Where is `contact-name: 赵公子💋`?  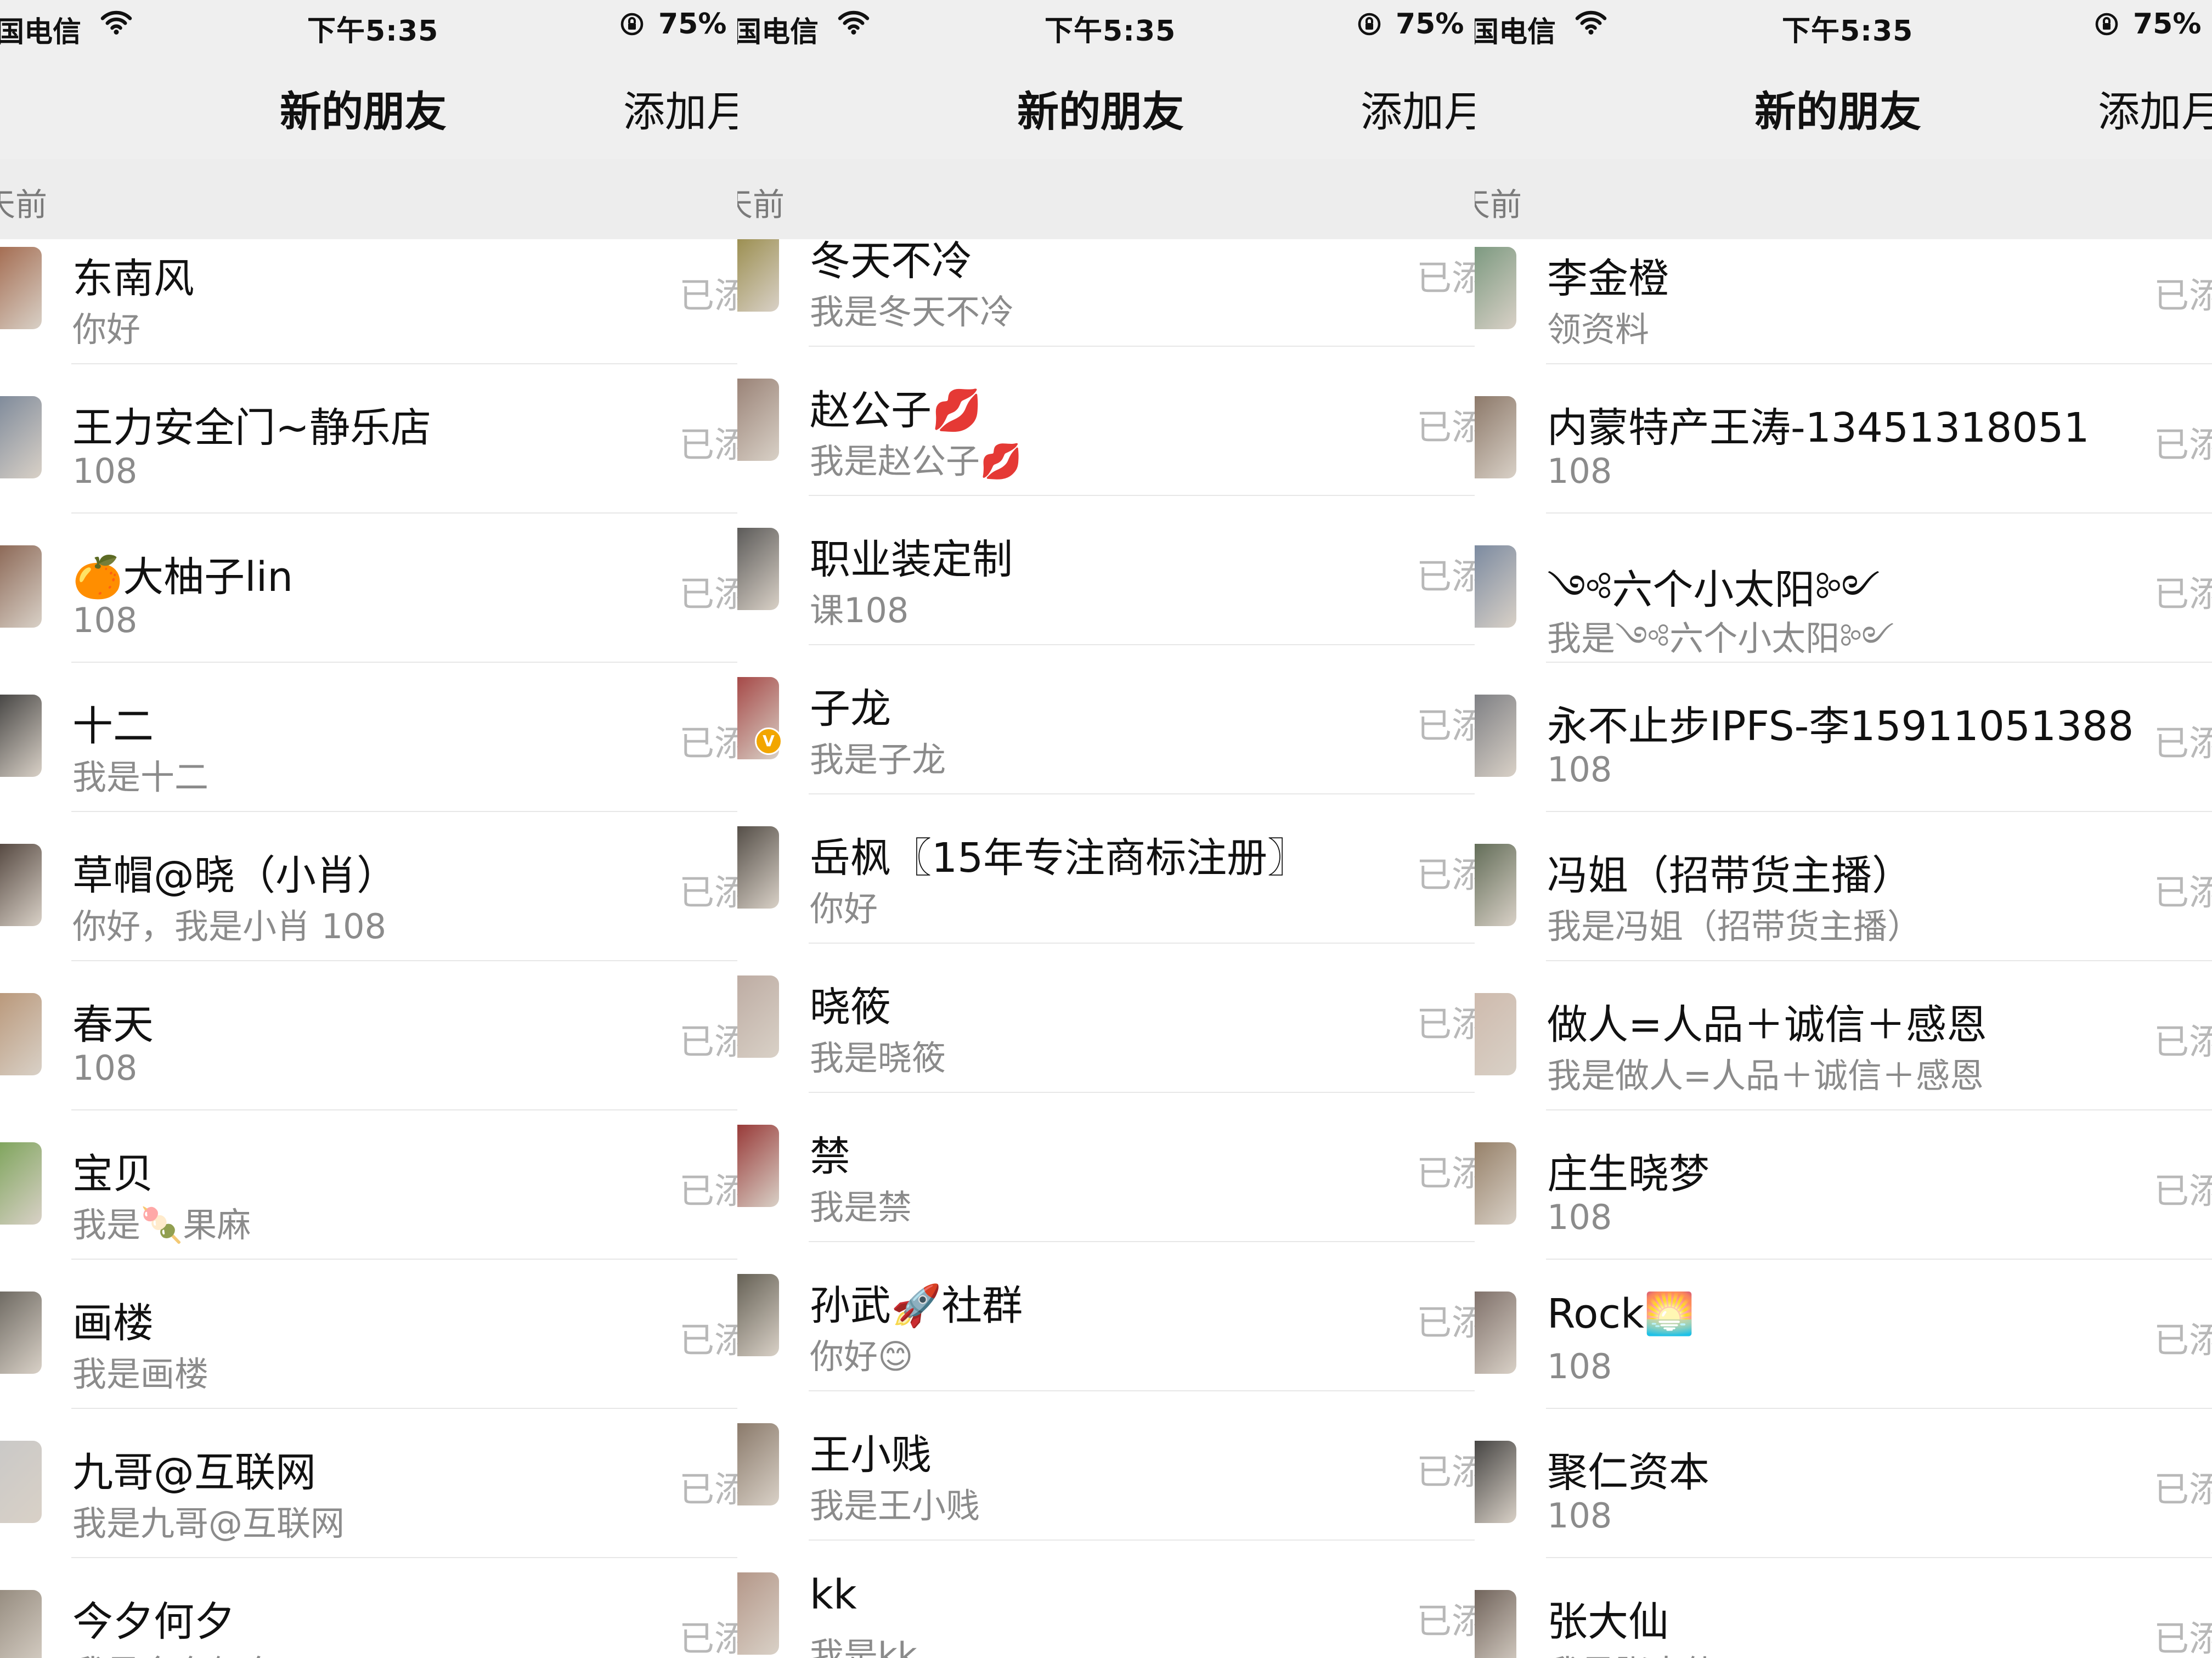
contact-name: 赵公子💋 is located at coordinates (897, 410).